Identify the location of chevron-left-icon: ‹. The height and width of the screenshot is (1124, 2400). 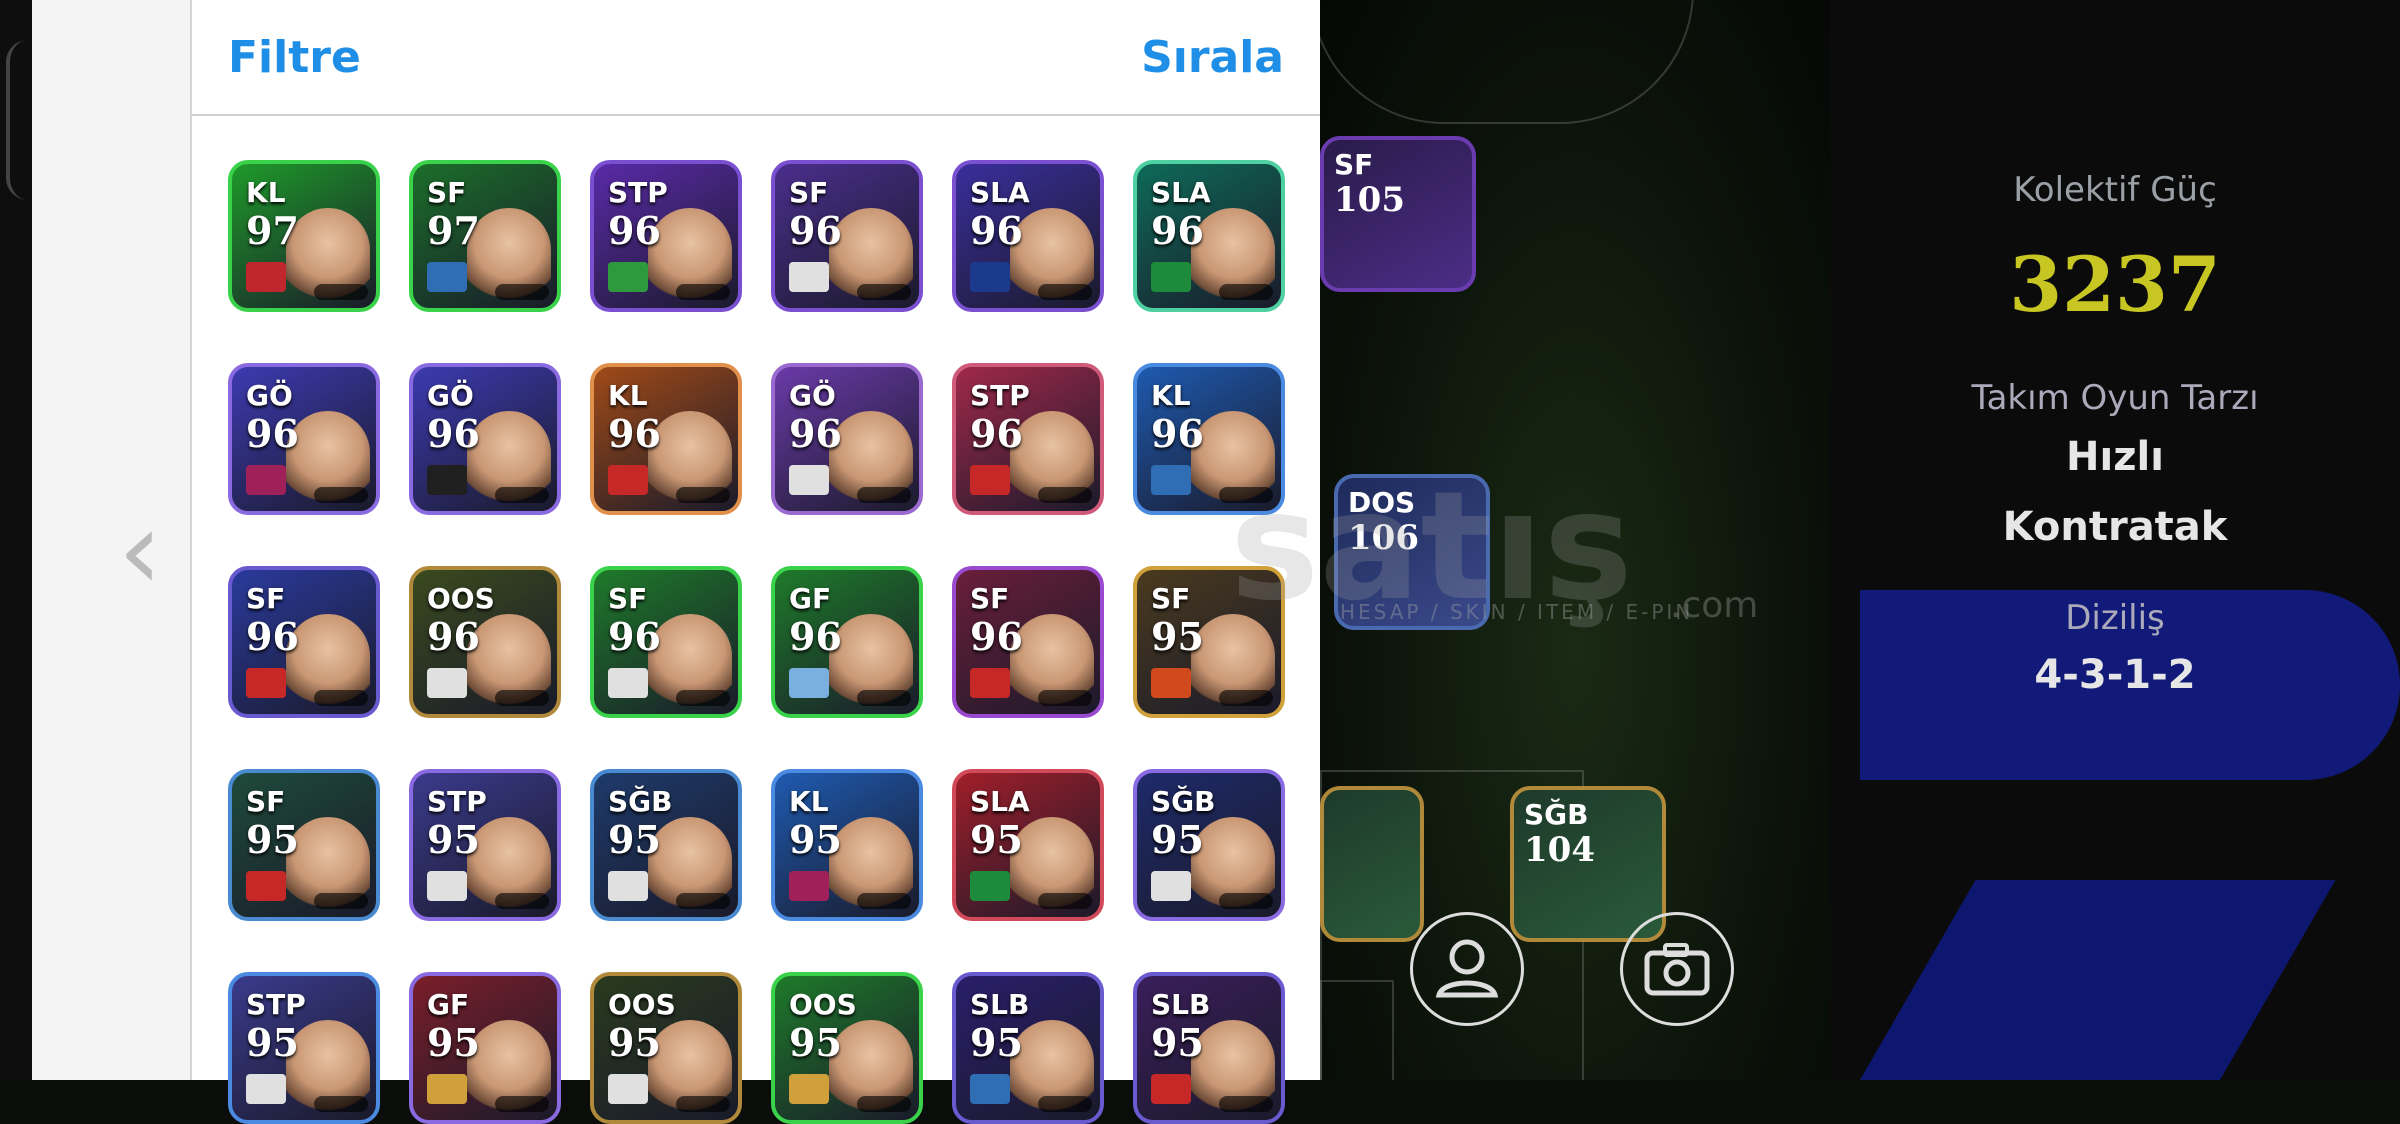
(148, 550).